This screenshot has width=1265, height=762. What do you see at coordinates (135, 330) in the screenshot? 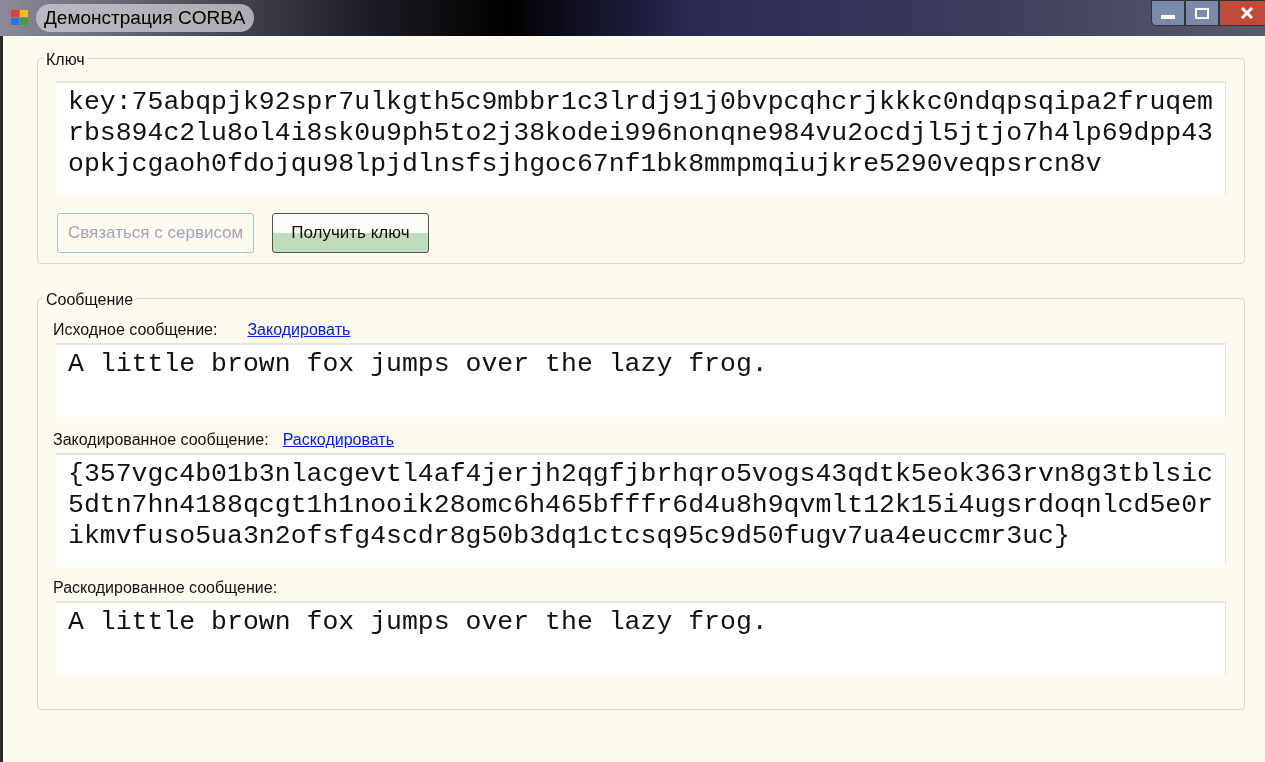
I see `field-label: Исходное сообщение:` at bounding box center [135, 330].